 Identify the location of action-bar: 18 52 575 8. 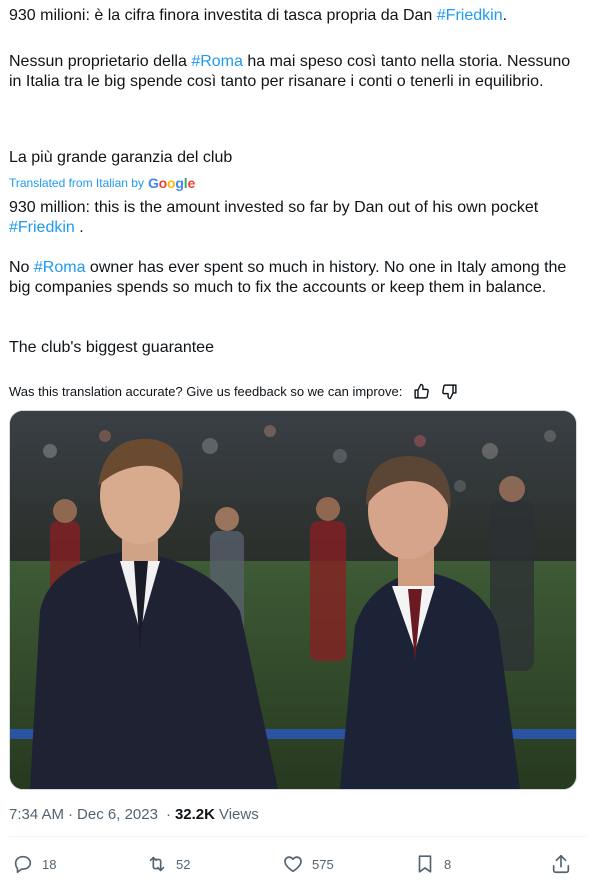
(298, 864).